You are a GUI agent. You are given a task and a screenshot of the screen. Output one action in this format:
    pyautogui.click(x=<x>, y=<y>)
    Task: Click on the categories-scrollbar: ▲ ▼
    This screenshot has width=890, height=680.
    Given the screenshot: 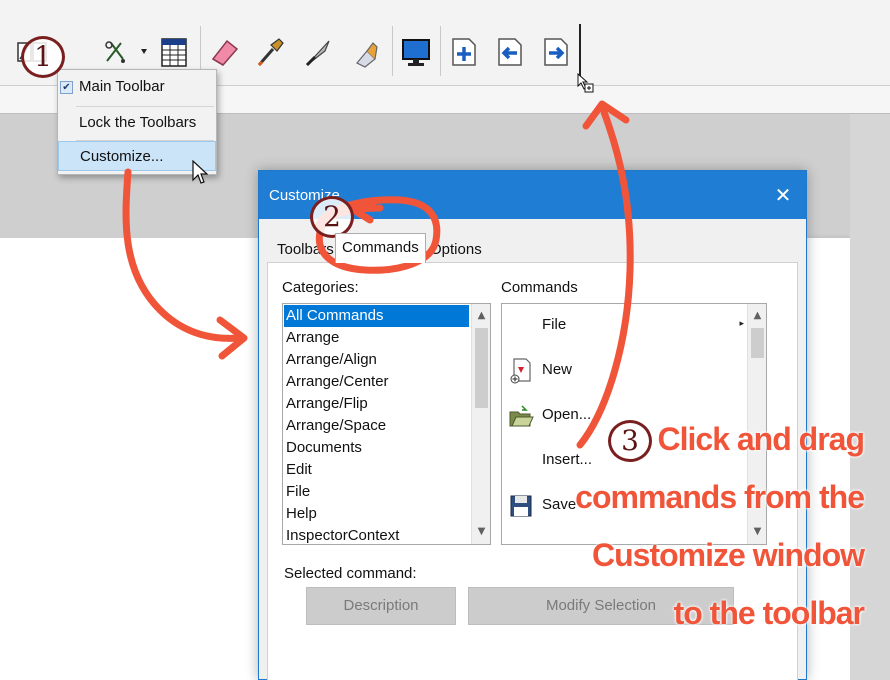 What is the action you would take?
    pyautogui.click(x=480, y=424)
    